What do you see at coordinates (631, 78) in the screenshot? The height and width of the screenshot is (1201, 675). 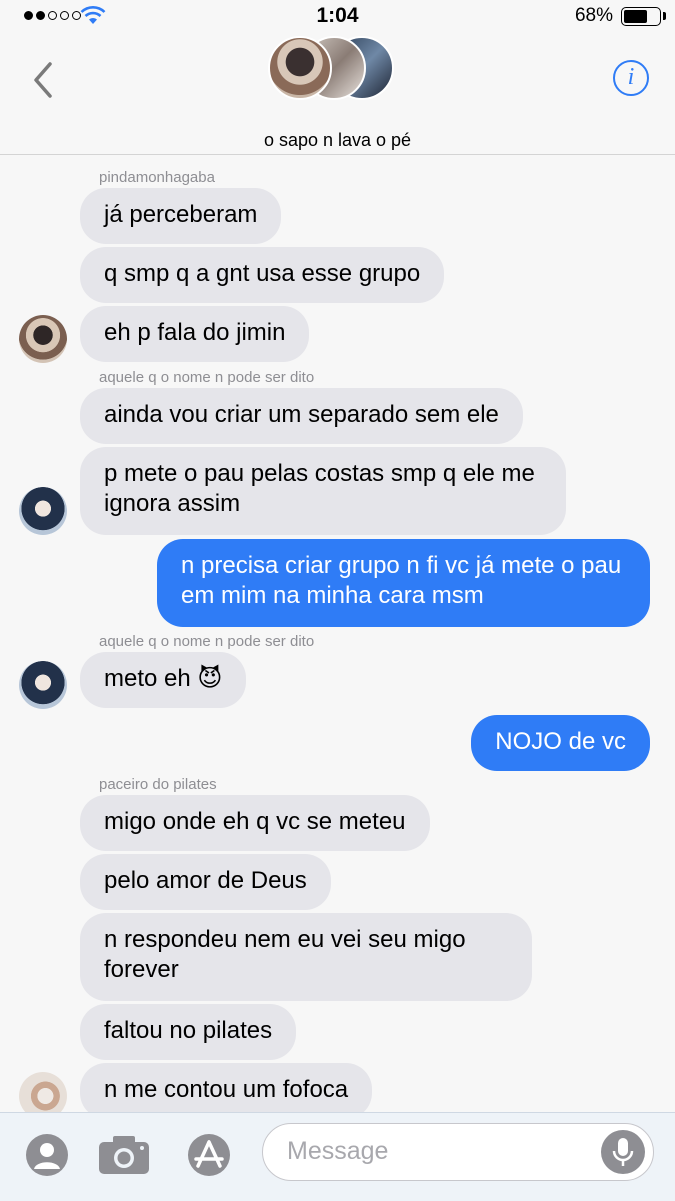 I see `info-button: i` at bounding box center [631, 78].